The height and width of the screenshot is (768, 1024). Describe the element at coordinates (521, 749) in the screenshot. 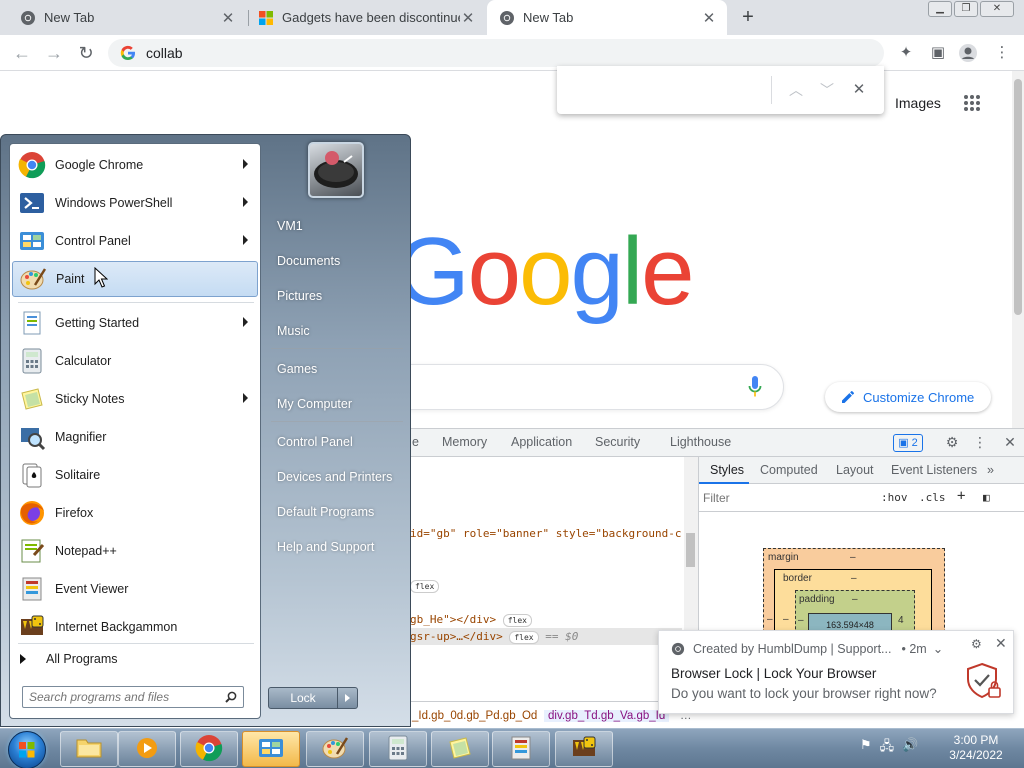

I see `taskbar-event-viewer-button` at that location.